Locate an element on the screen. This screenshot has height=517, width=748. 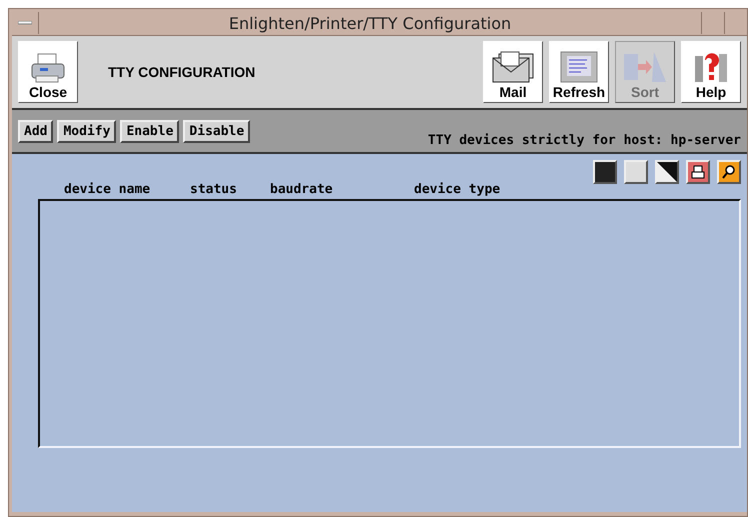
action-button: Modify is located at coordinates (86, 131).